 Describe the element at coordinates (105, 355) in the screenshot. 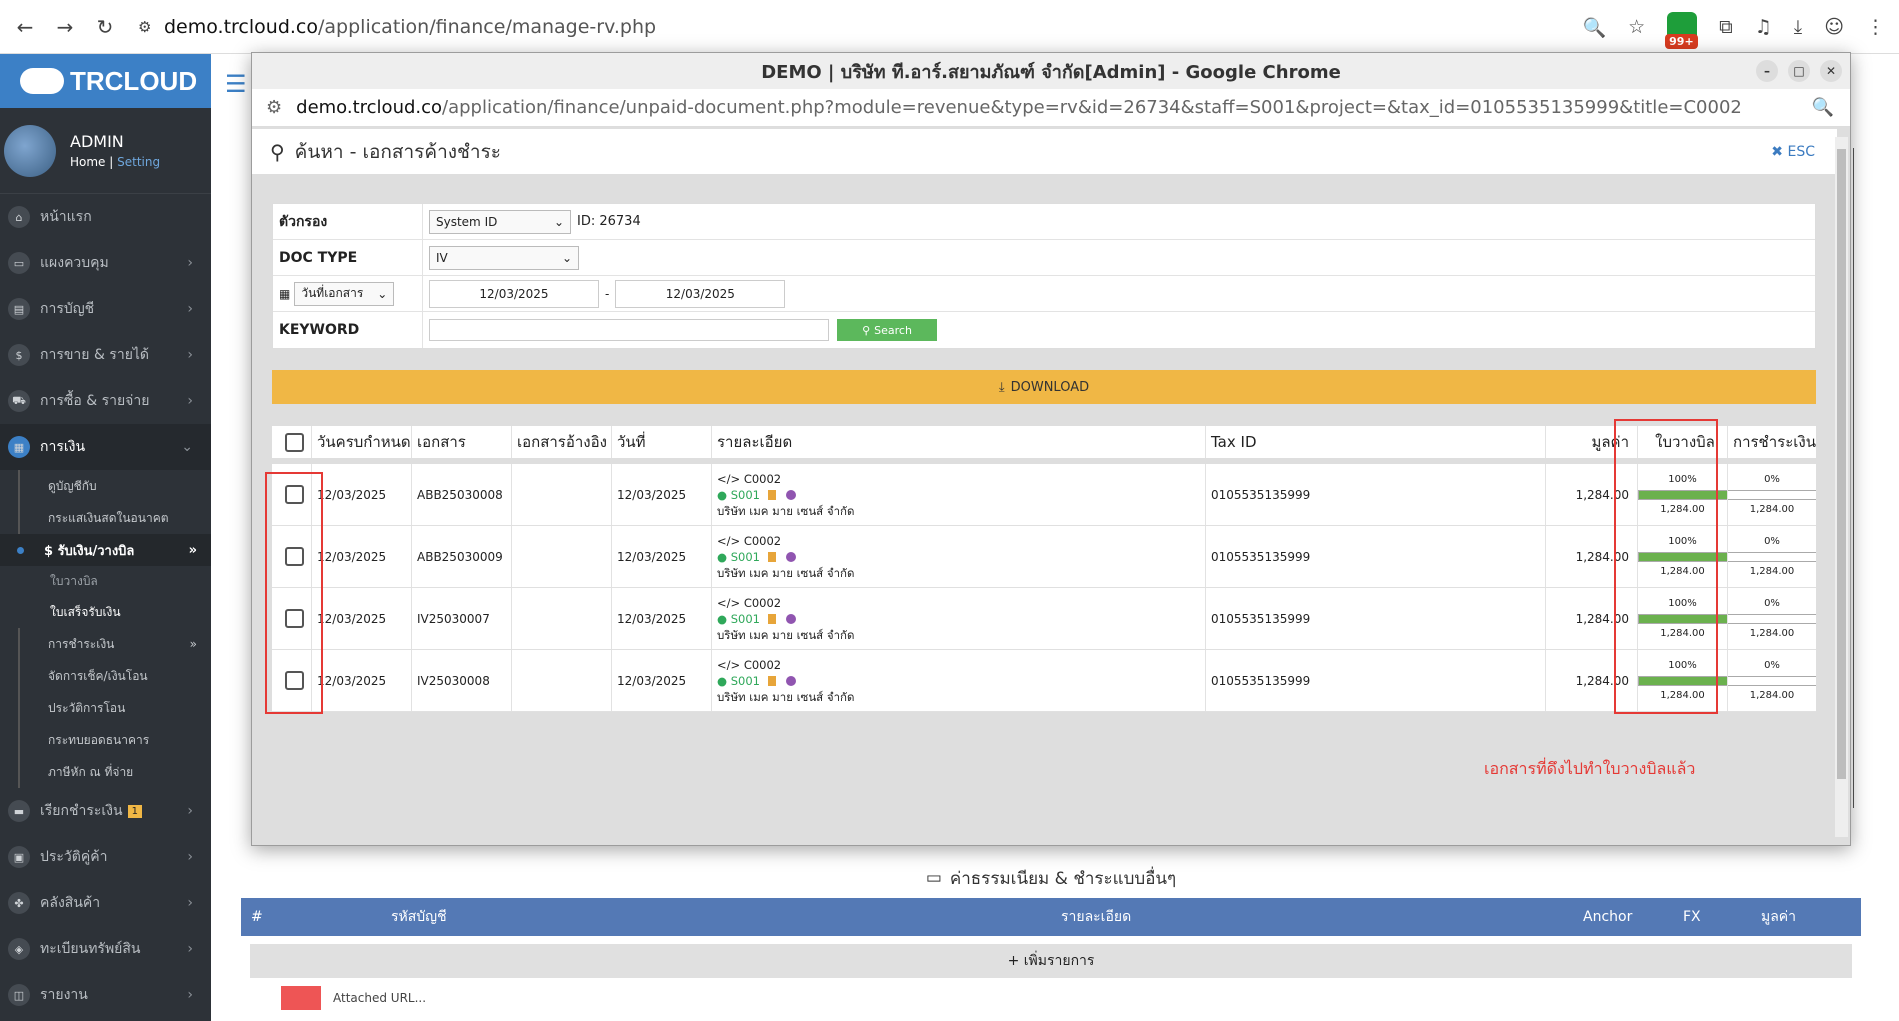

I see `menu-sales: $ การขาย & รายได้ ›` at that location.